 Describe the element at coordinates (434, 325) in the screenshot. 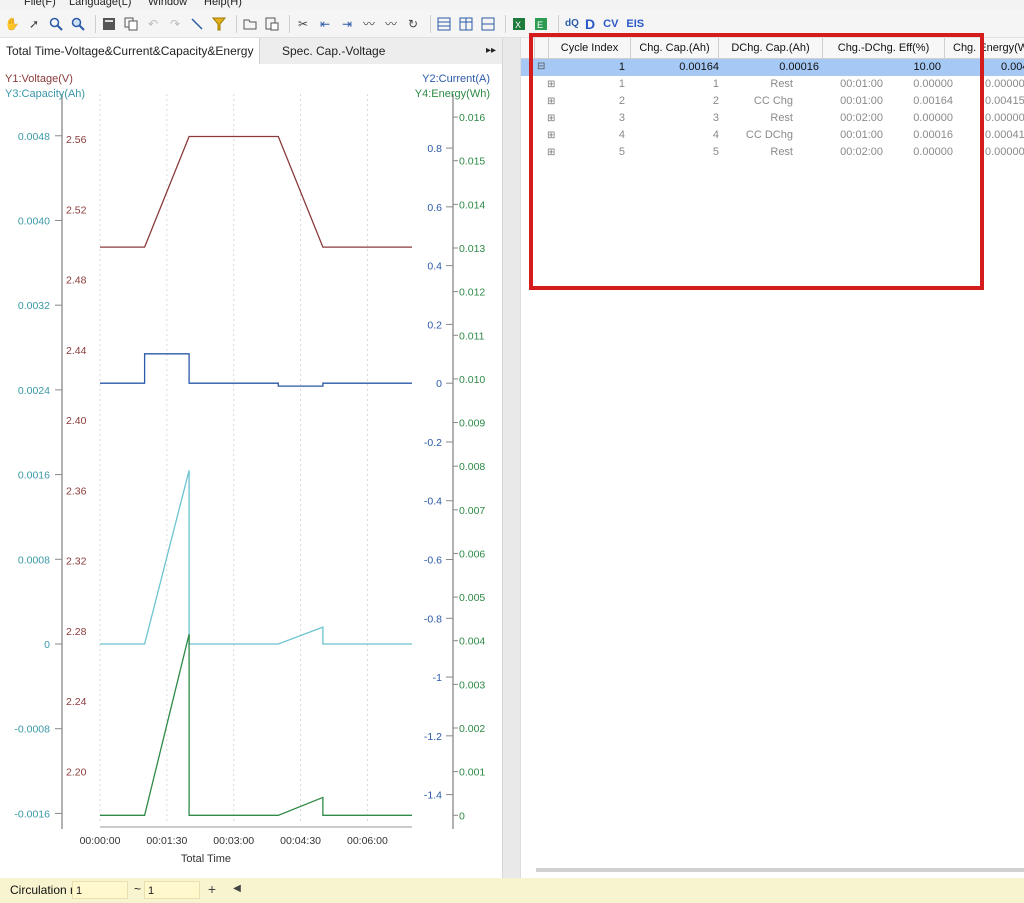

I see `y2-tick-label: 0.2` at that location.